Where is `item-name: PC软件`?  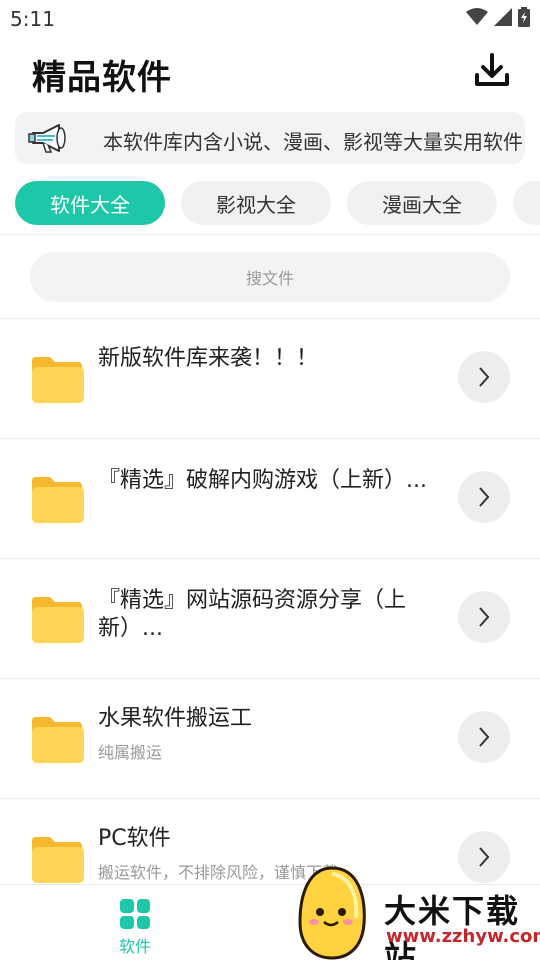 item-name: PC软件 is located at coordinates (134, 838).